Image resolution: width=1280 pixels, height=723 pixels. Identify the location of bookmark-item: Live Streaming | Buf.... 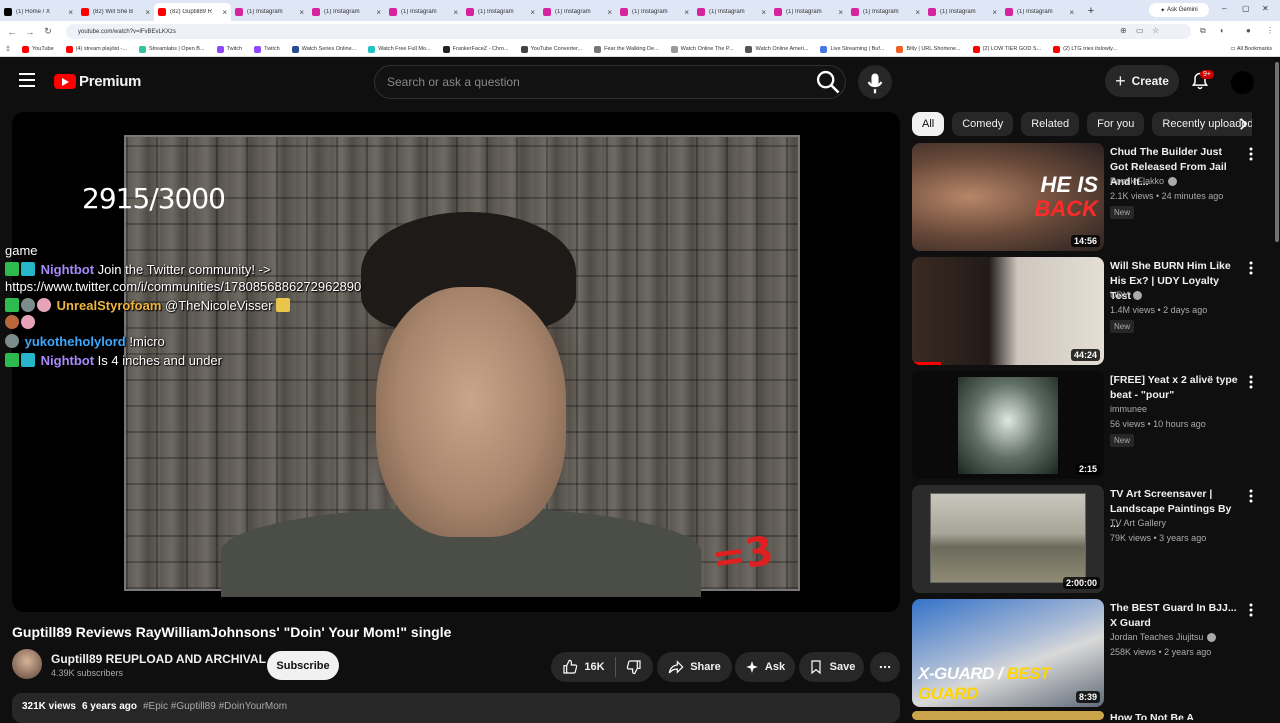
(852, 49).